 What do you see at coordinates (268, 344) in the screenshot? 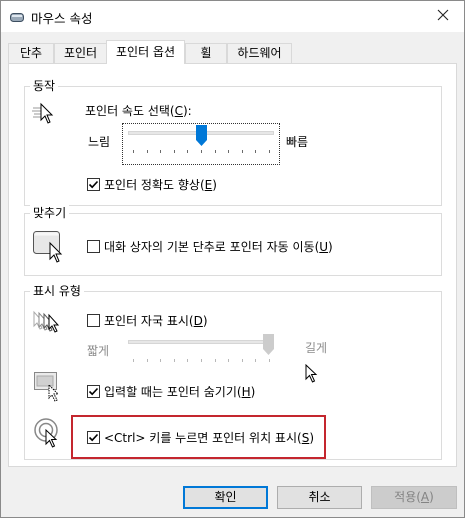
I see `trails-slider-thumb` at bounding box center [268, 344].